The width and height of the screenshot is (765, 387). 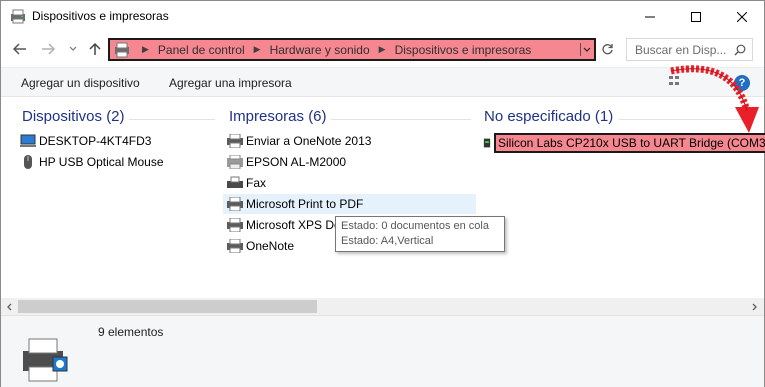 What do you see at coordinates (293, 225) in the screenshot?
I see `printer-label: Microsoft XPS Do` at bounding box center [293, 225].